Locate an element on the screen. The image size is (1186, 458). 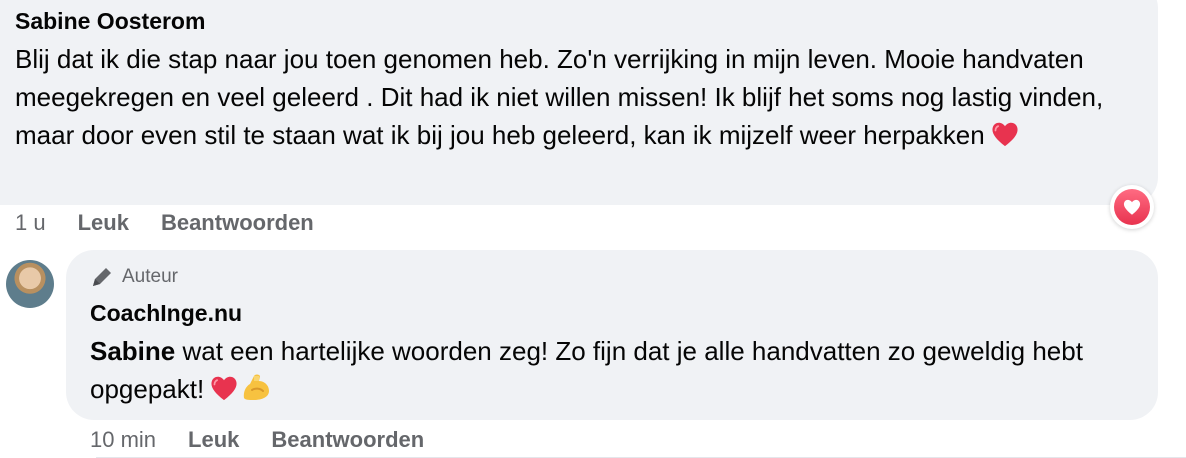
comment-author: Sabine Oosterom is located at coordinates (110, 21).